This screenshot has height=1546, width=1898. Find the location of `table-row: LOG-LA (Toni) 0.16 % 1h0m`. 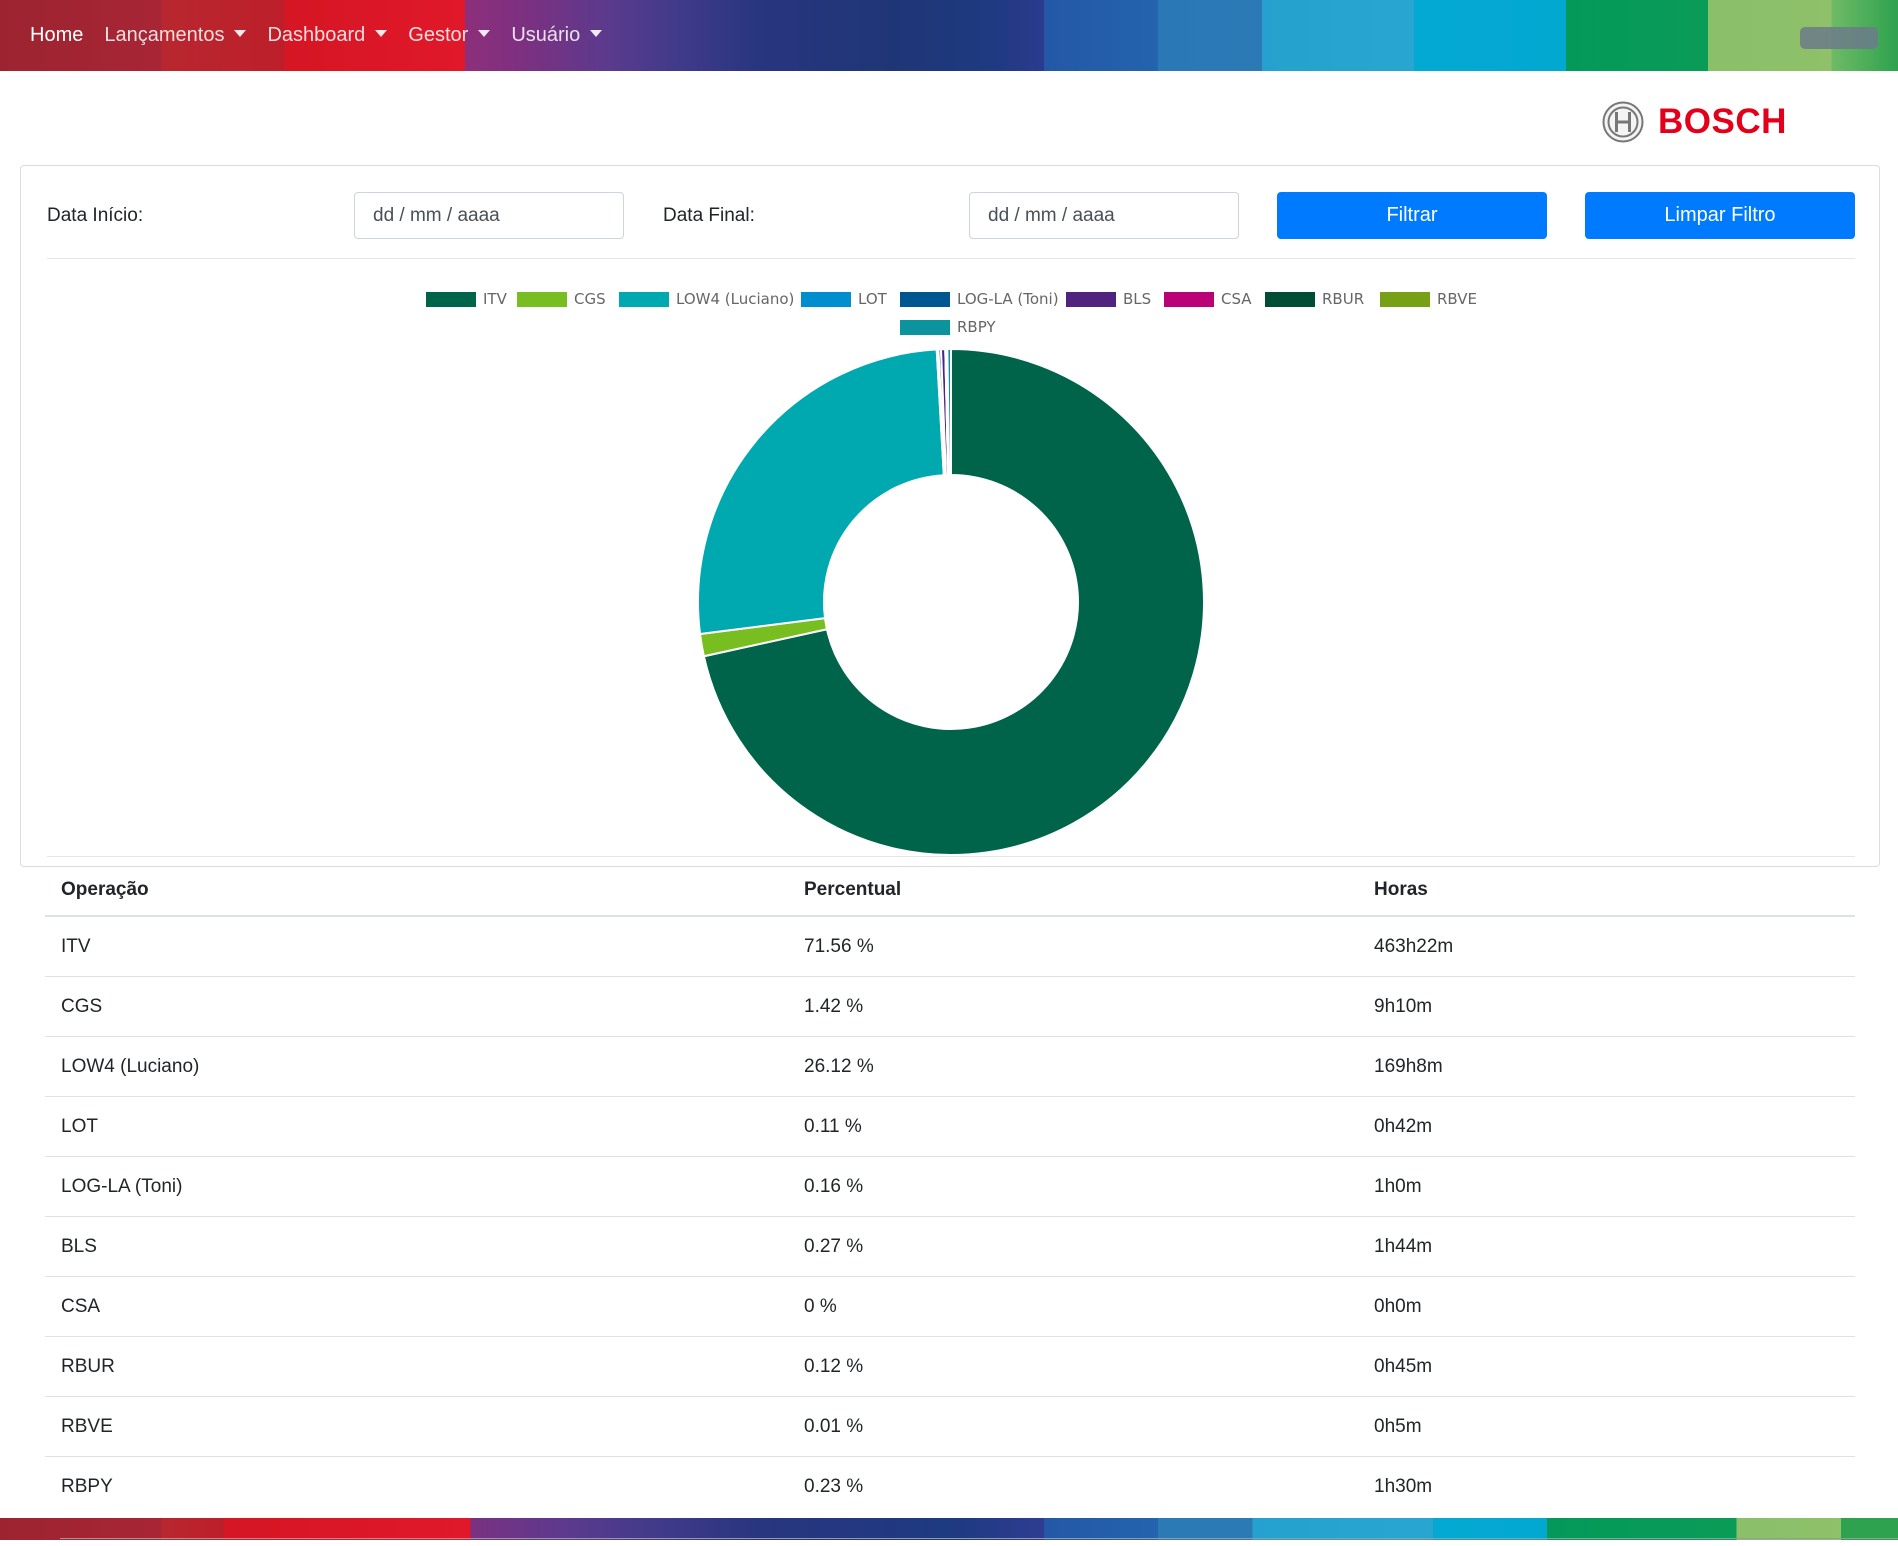

table-row: LOG-LA (Toni) 0.16 % 1h0m is located at coordinates (950, 1187).